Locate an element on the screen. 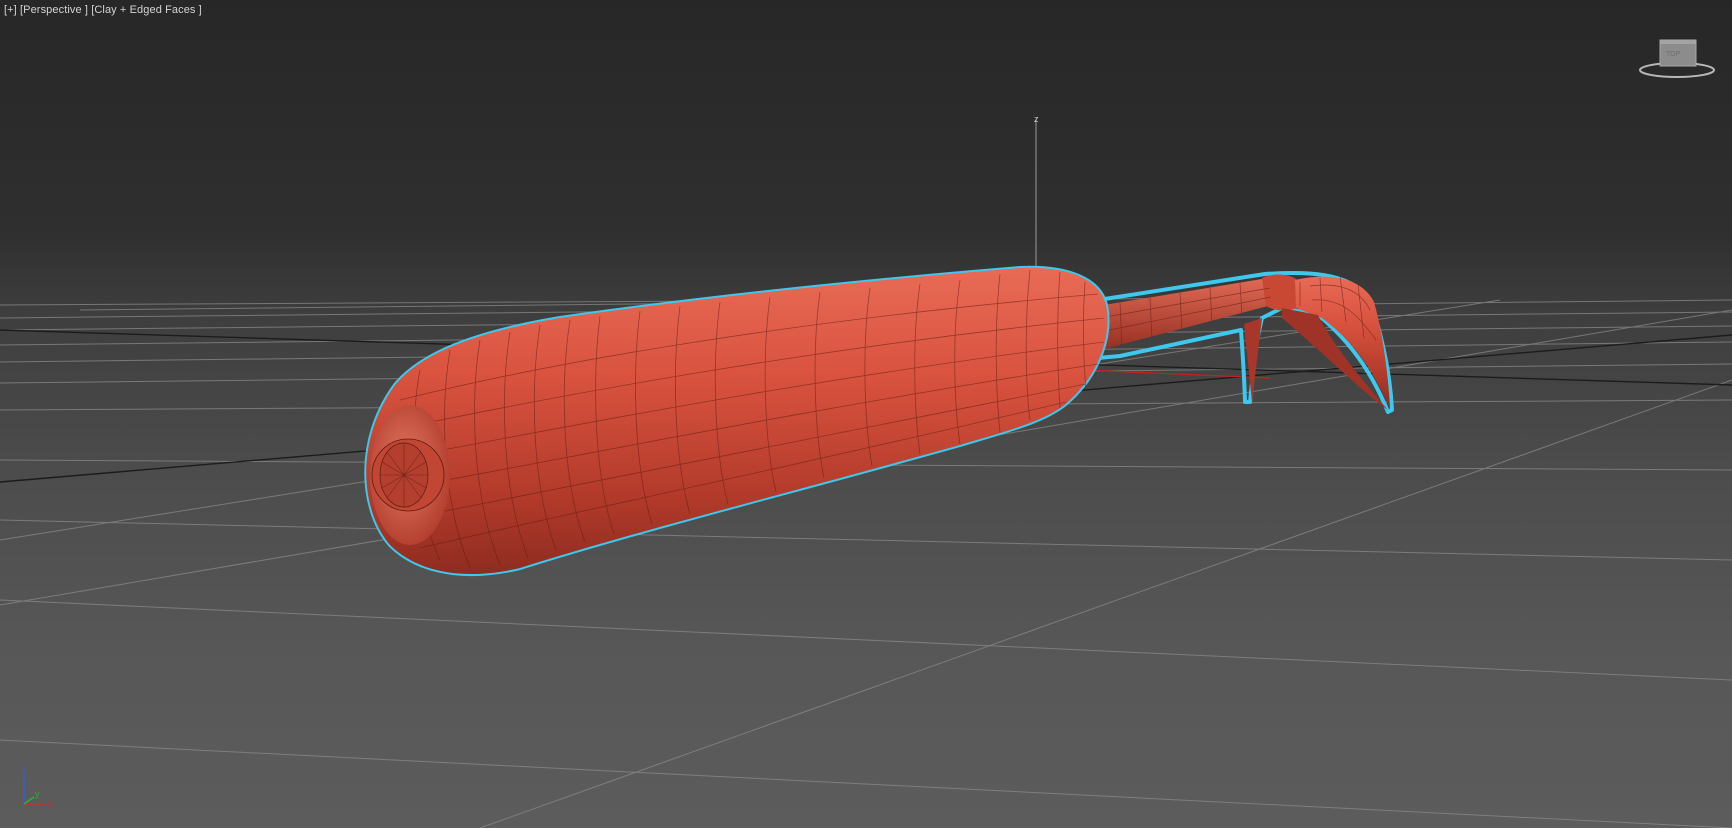 The height and width of the screenshot is (828, 1732). viewcube: TOP is located at coordinates (1676, 59).